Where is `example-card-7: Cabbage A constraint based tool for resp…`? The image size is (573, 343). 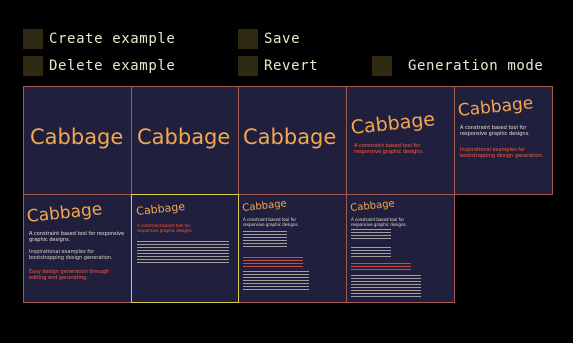
example-card-7: Cabbage A constraint based tool for resp… is located at coordinates (185, 248).